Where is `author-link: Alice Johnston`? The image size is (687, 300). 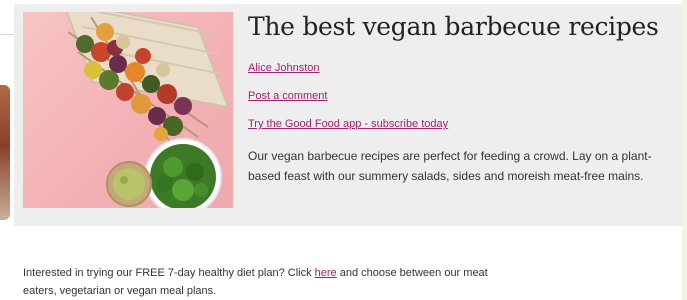 author-link: Alice Johnston is located at coordinates (284, 68).